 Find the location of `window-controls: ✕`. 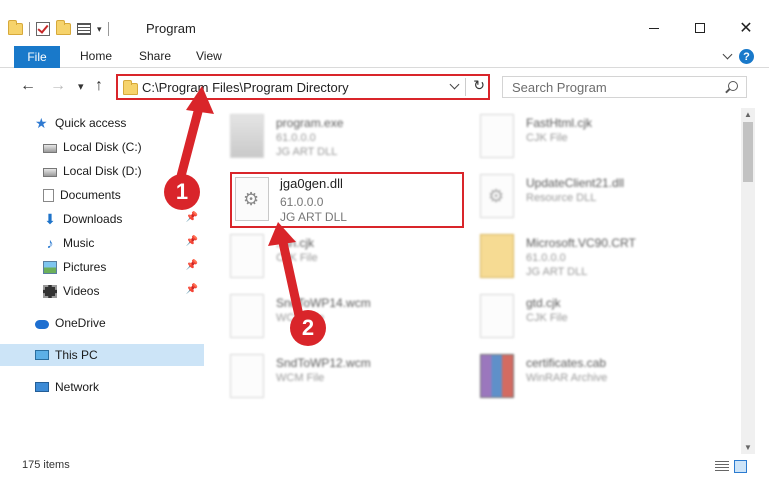

window-controls: ✕ is located at coordinates (700, 28).